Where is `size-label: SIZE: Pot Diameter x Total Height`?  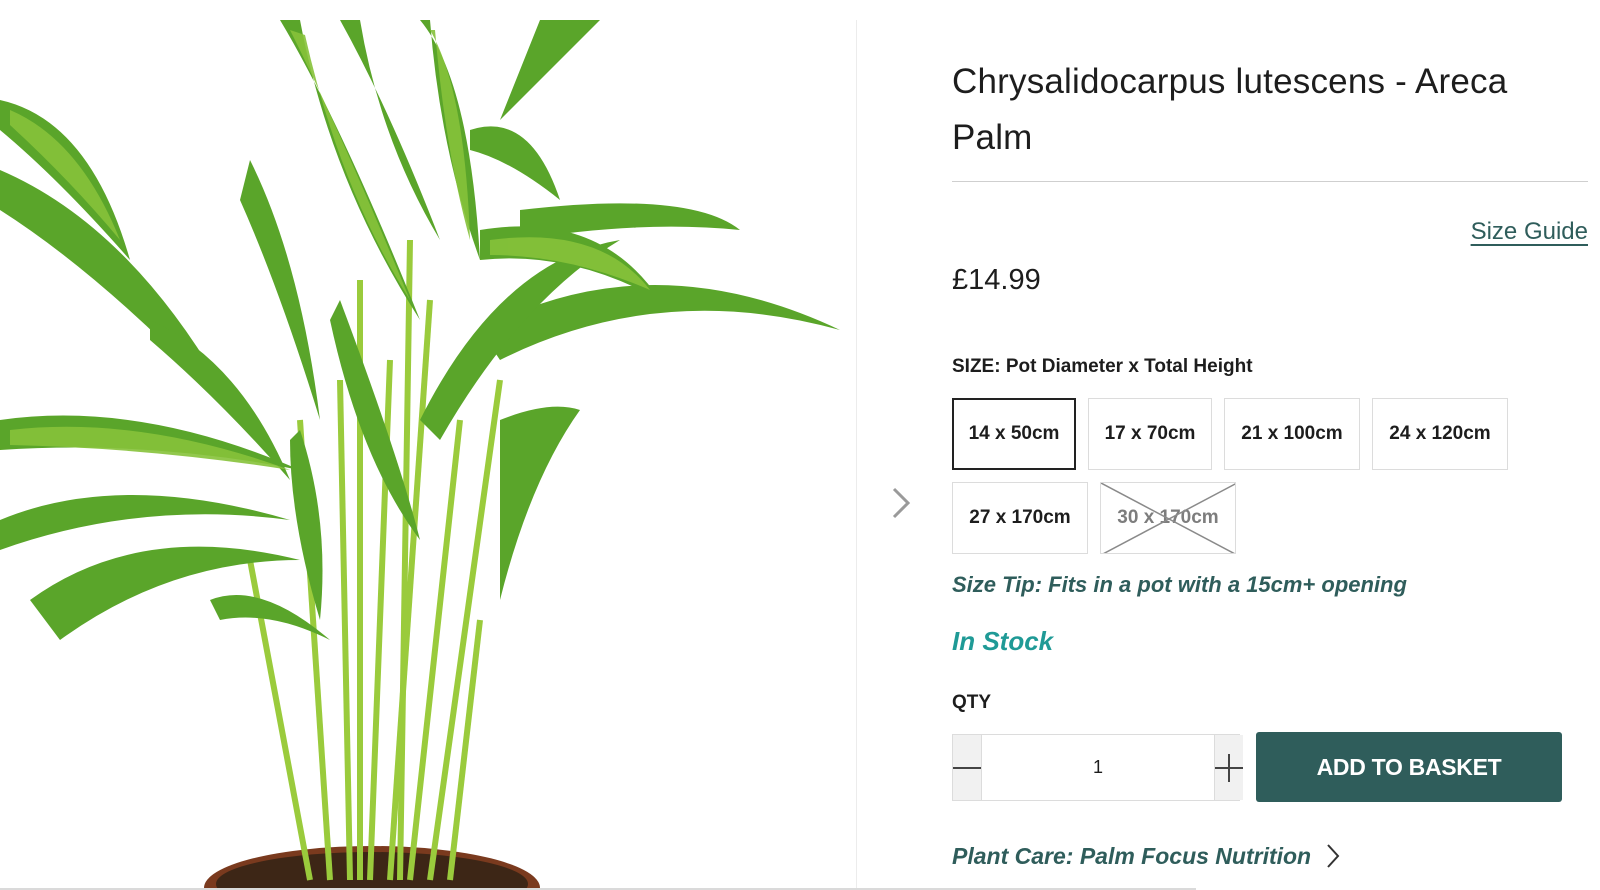
size-label: SIZE: Pot Diameter x Total Height is located at coordinates (1102, 366).